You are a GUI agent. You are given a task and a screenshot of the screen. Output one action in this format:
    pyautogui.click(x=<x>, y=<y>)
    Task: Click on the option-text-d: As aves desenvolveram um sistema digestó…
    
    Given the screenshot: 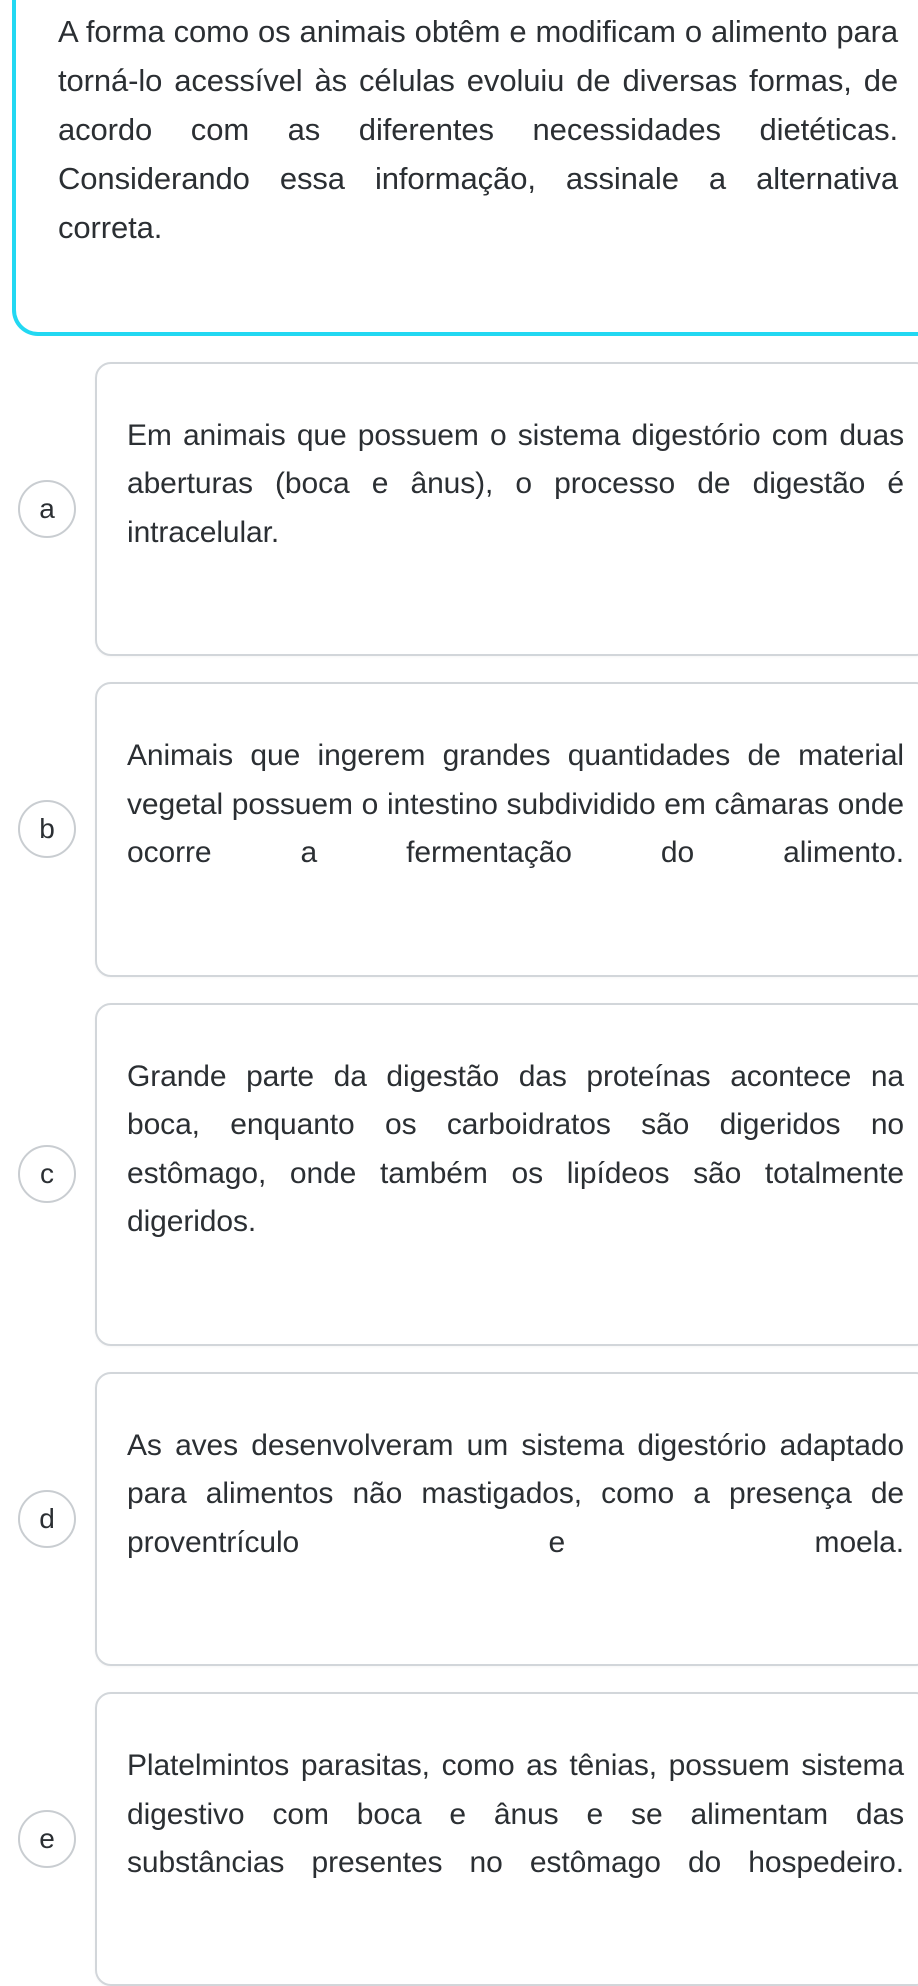 What is the action you would take?
    pyautogui.click(x=515, y=1493)
    